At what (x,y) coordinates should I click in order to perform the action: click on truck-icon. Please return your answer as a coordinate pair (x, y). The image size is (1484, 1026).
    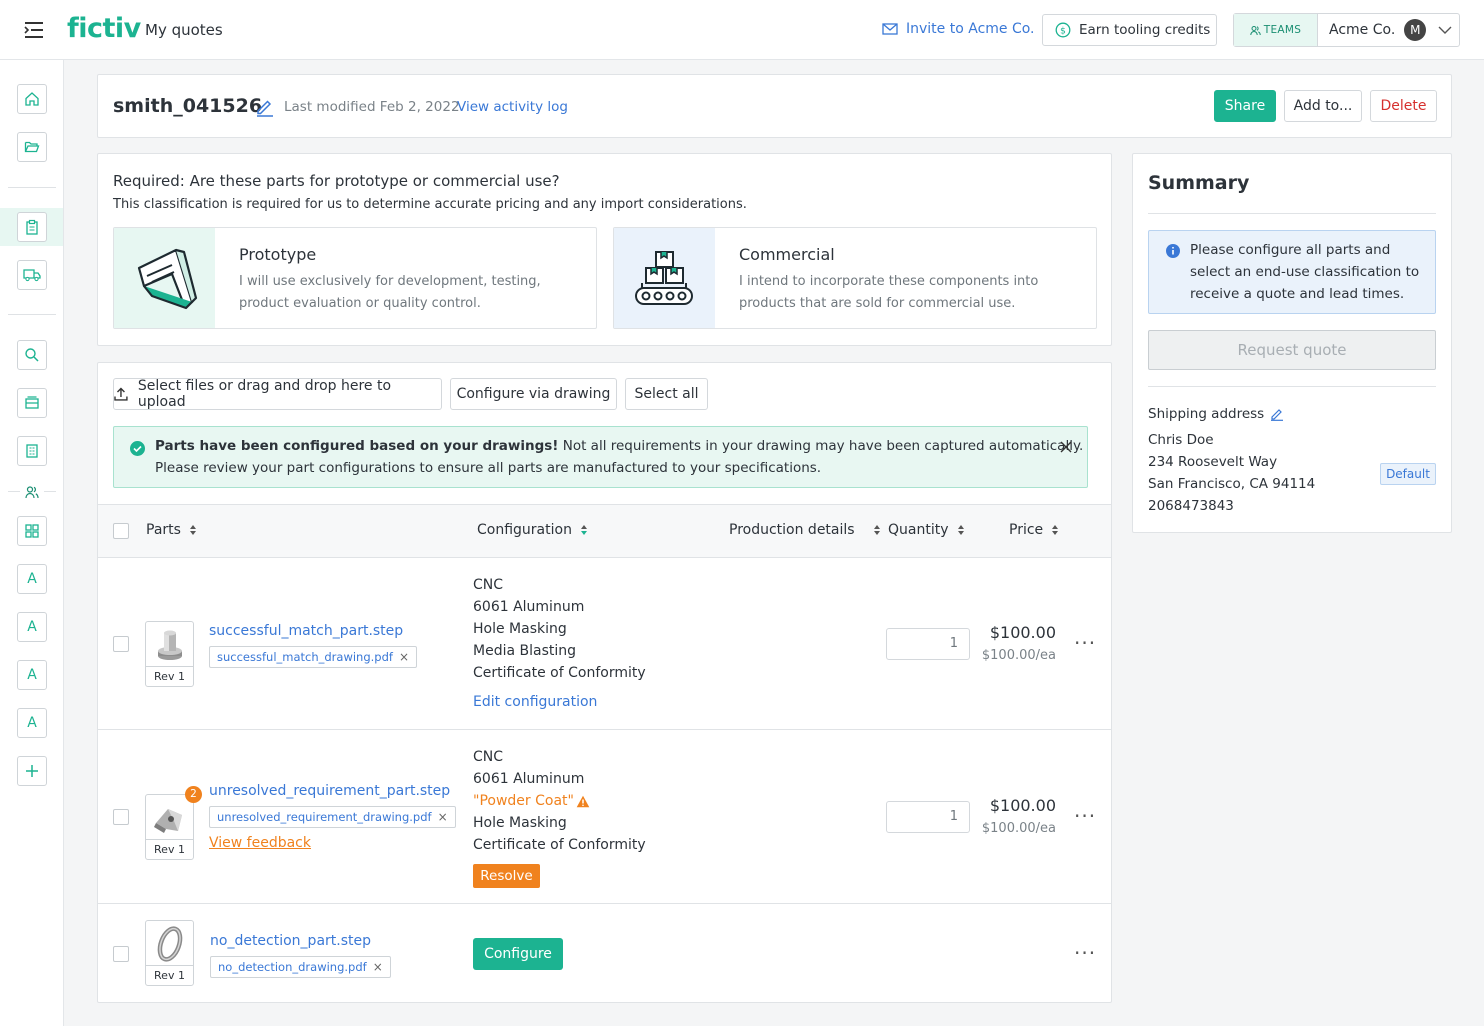
    Looking at the image, I should click on (32, 275).